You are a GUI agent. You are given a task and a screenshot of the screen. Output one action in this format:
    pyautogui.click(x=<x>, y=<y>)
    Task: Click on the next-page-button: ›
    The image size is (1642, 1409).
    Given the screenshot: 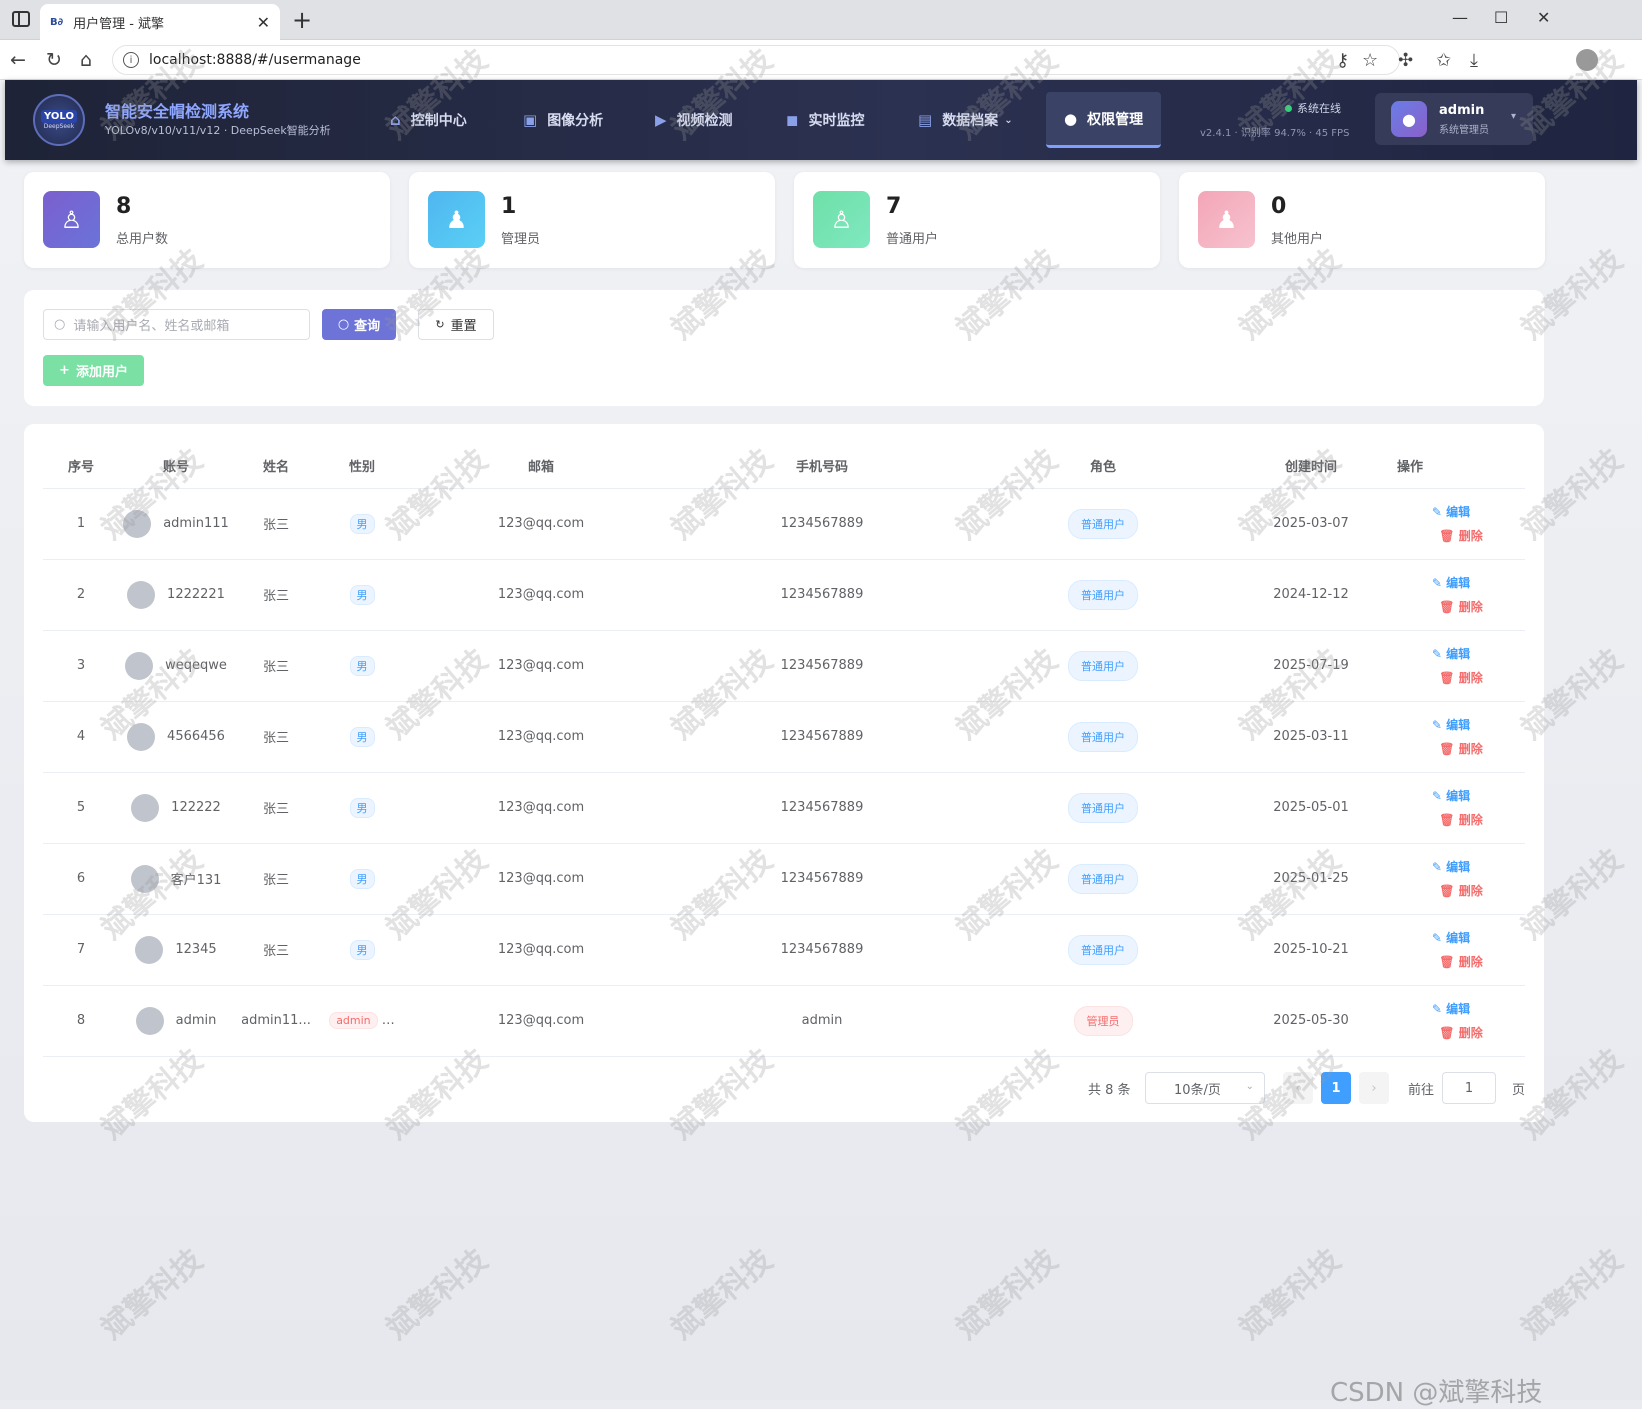 What is the action you would take?
    pyautogui.click(x=1374, y=1088)
    